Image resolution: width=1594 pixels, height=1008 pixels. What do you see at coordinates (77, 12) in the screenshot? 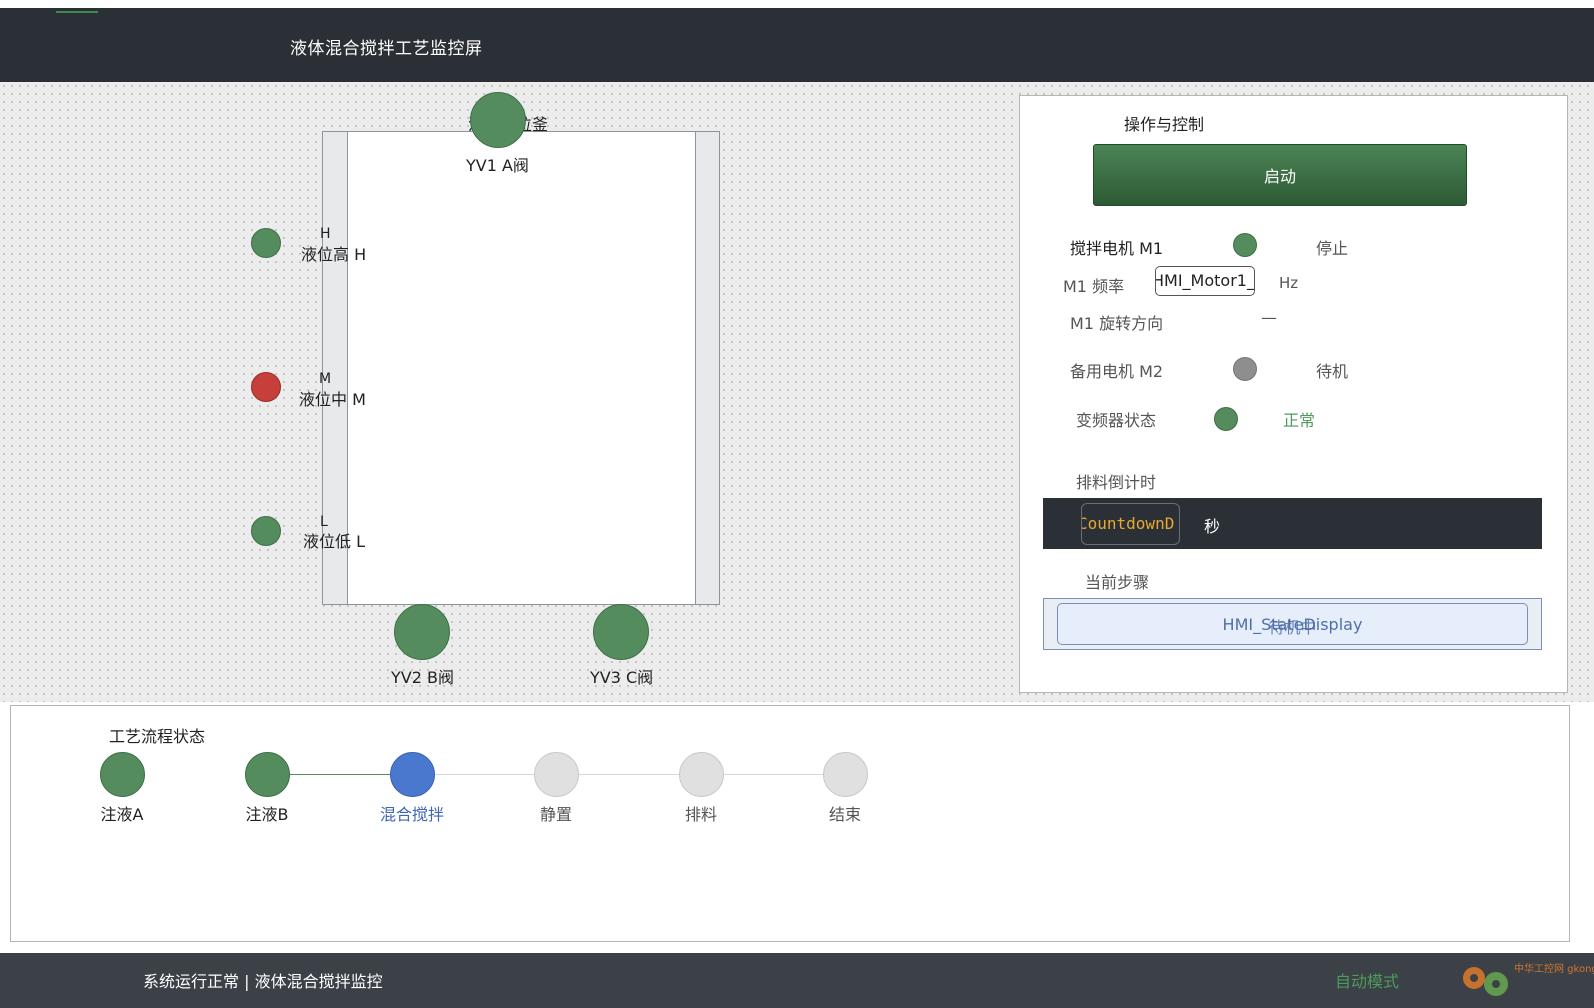
I see `header-accent-line` at bounding box center [77, 12].